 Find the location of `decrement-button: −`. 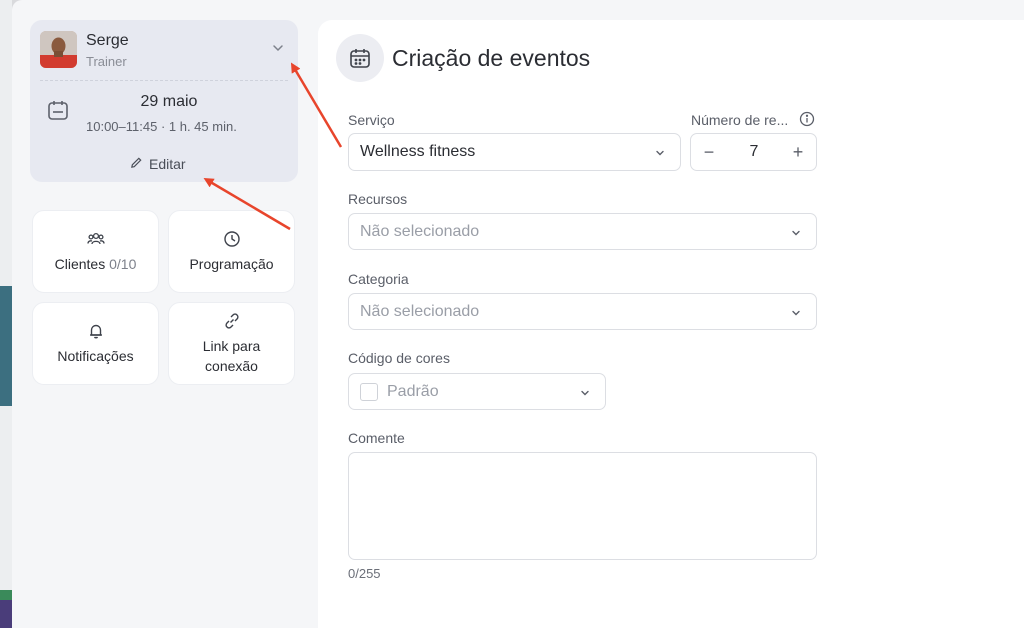

decrement-button: − is located at coordinates (709, 152).